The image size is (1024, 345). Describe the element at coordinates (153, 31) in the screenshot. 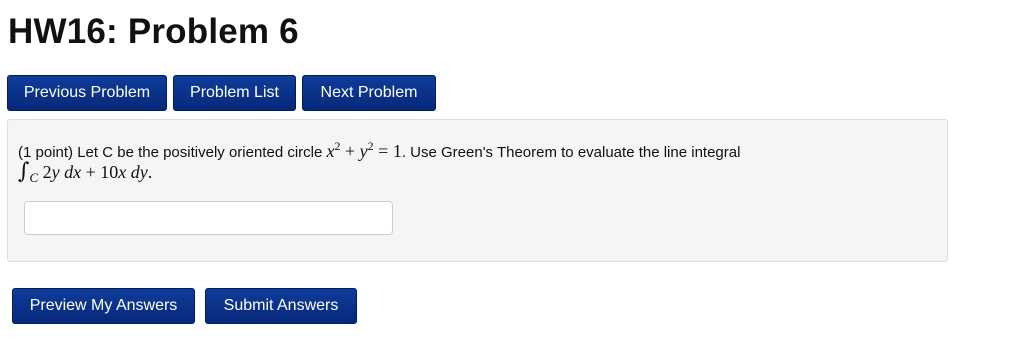

I see `page-title: HW16: Problem 6` at that location.